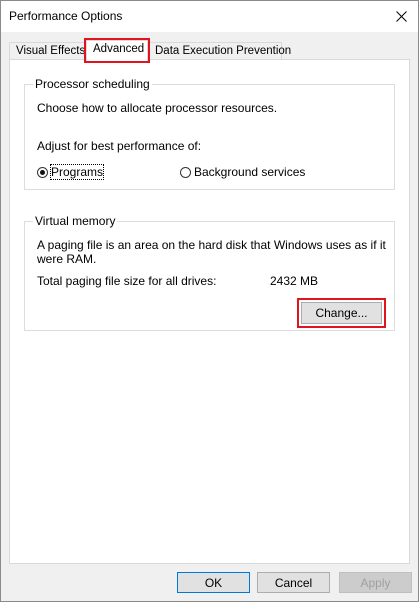 This screenshot has height=602, width=419. What do you see at coordinates (42, 172) in the screenshot?
I see `radio-checked-icon` at bounding box center [42, 172].